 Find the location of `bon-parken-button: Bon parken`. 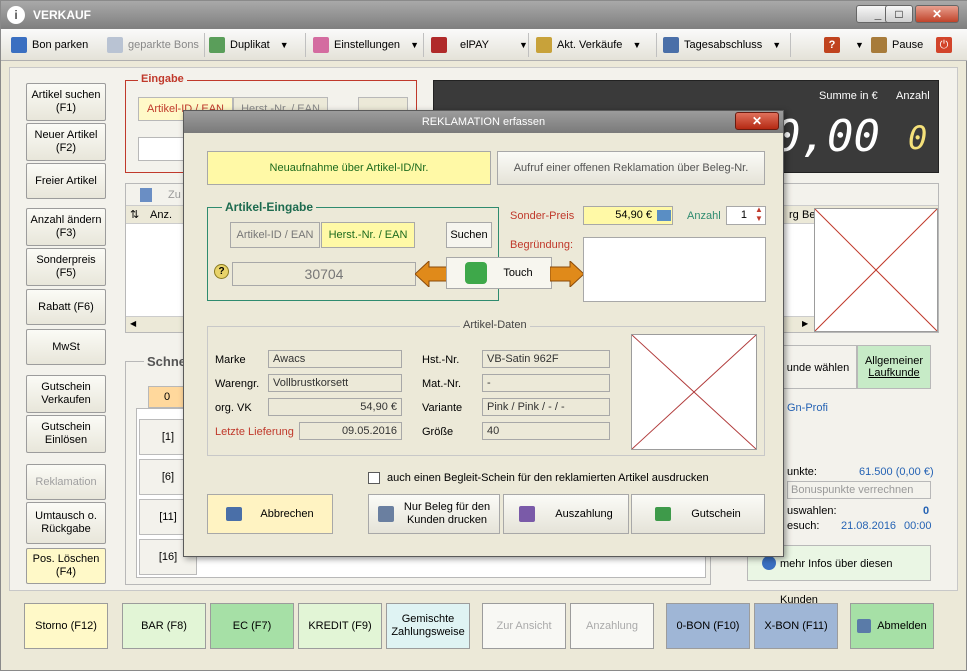

bon-parken-button: Bon parken is located at coordinates (49, 45).